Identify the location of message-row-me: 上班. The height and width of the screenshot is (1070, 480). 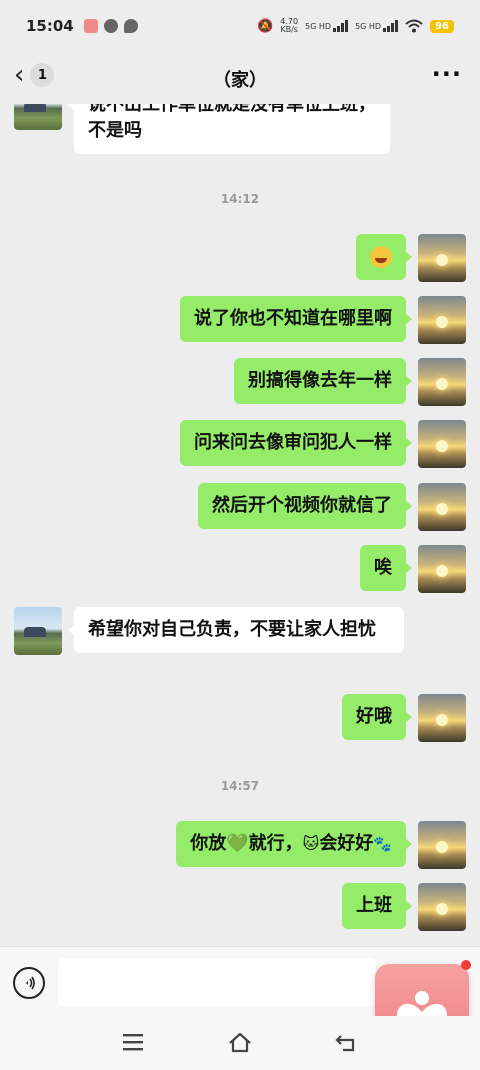
(404, 907).